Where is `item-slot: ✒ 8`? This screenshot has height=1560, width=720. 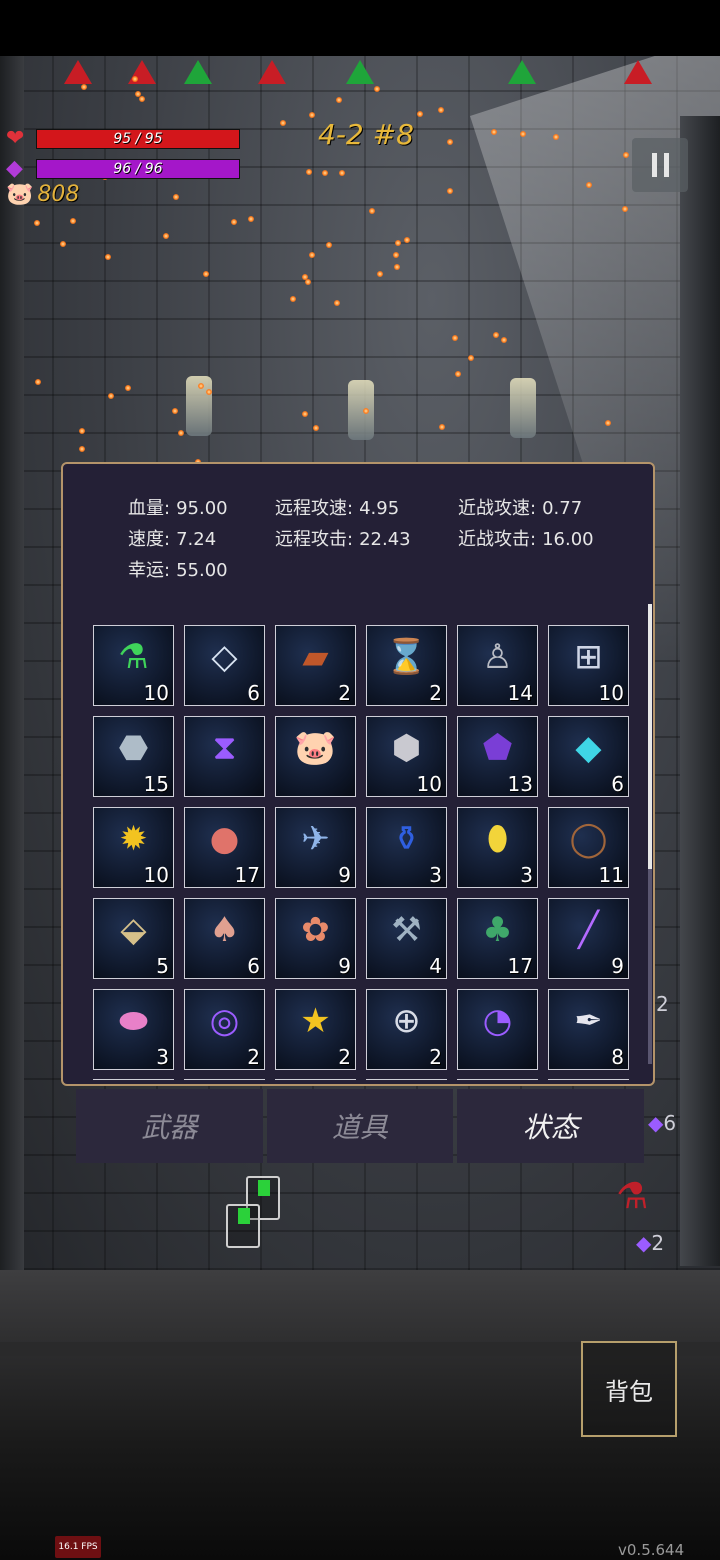 item-slot: ✒ 8 is located at coordinates (588, 1029).